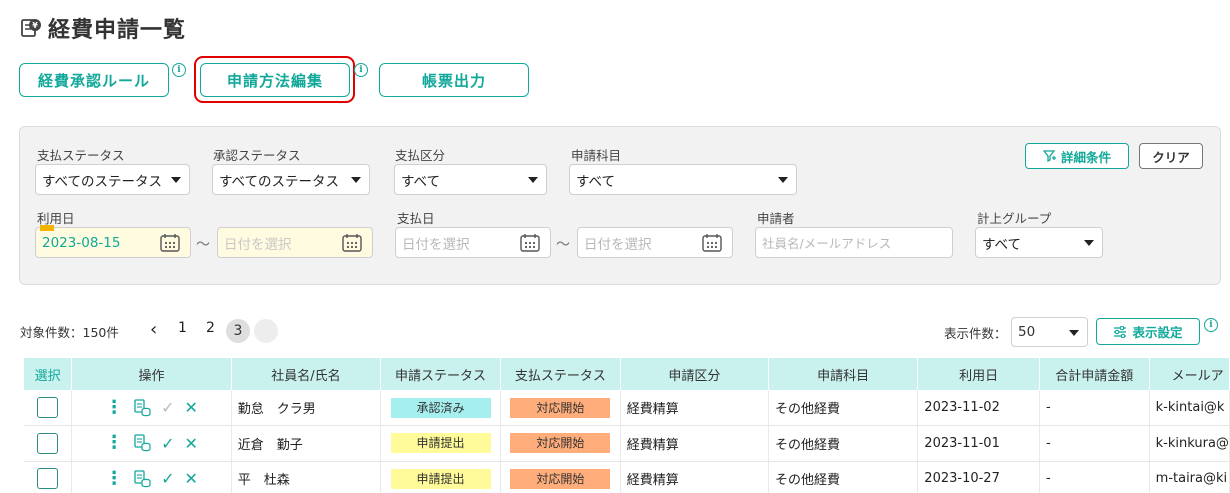 The image size is (1230, 493). Describe the element at coordinates (473, 242) in the screenshot. I see `pay-date-from-input: 日付を選択` at that location.